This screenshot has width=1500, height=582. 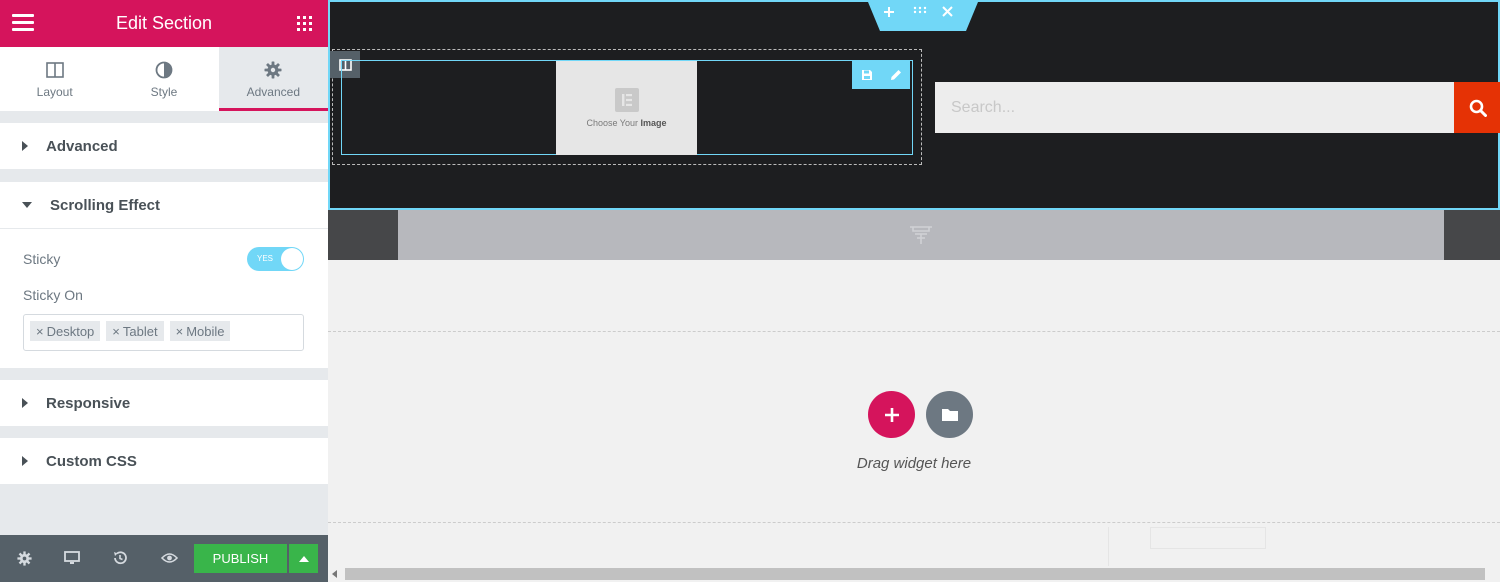 I want to click on section-handle, so click(x=923, y=16).